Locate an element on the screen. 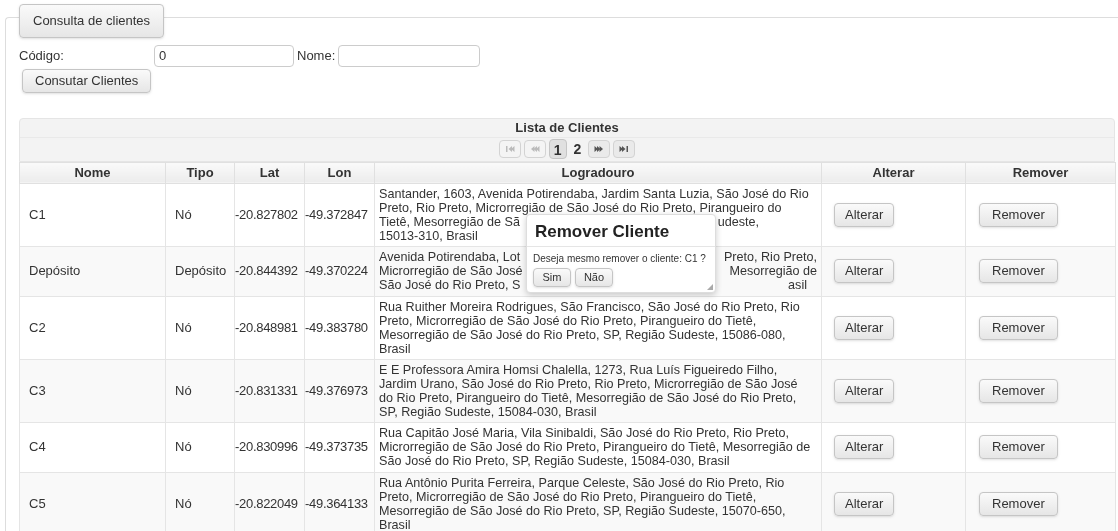 This screenshot has height=531, width=1118. address-line: 15013-310, Brasil is located at coordinates (428, 235).